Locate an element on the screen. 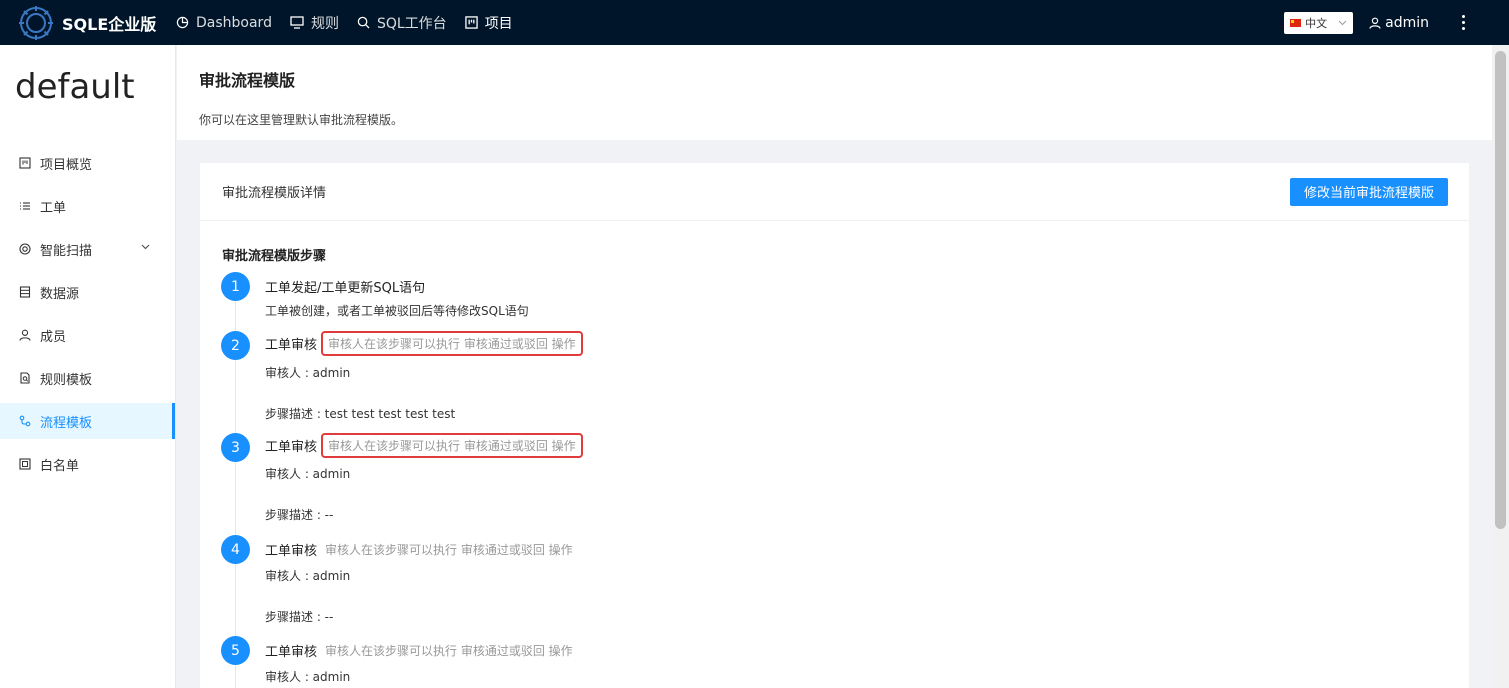  nav-projects: 项目 is located at coordinates (488, 22).